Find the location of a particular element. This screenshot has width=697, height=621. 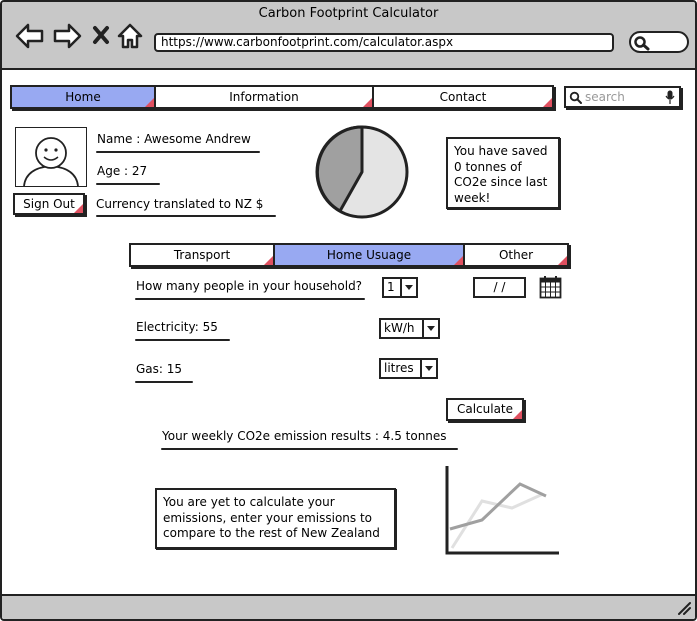

microphone-icon is located at coordinates (670, 97).